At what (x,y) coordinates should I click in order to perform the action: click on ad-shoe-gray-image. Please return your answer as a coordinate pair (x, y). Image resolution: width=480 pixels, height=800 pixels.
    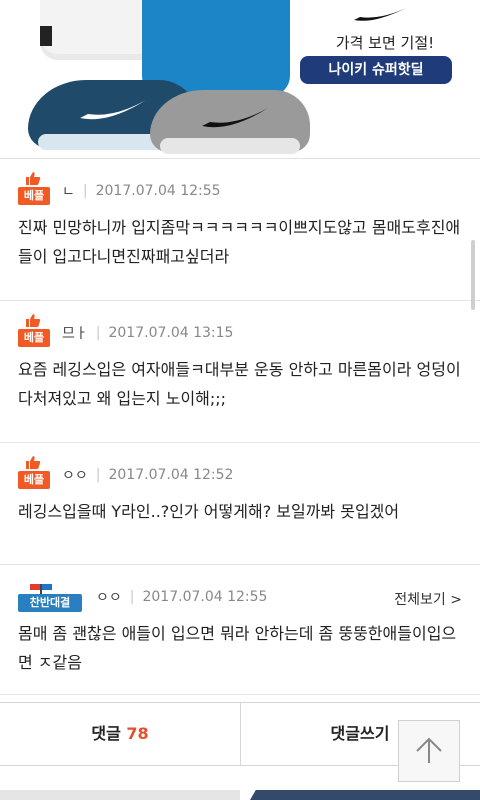
    Looking at the image, I should click on (230, 122).